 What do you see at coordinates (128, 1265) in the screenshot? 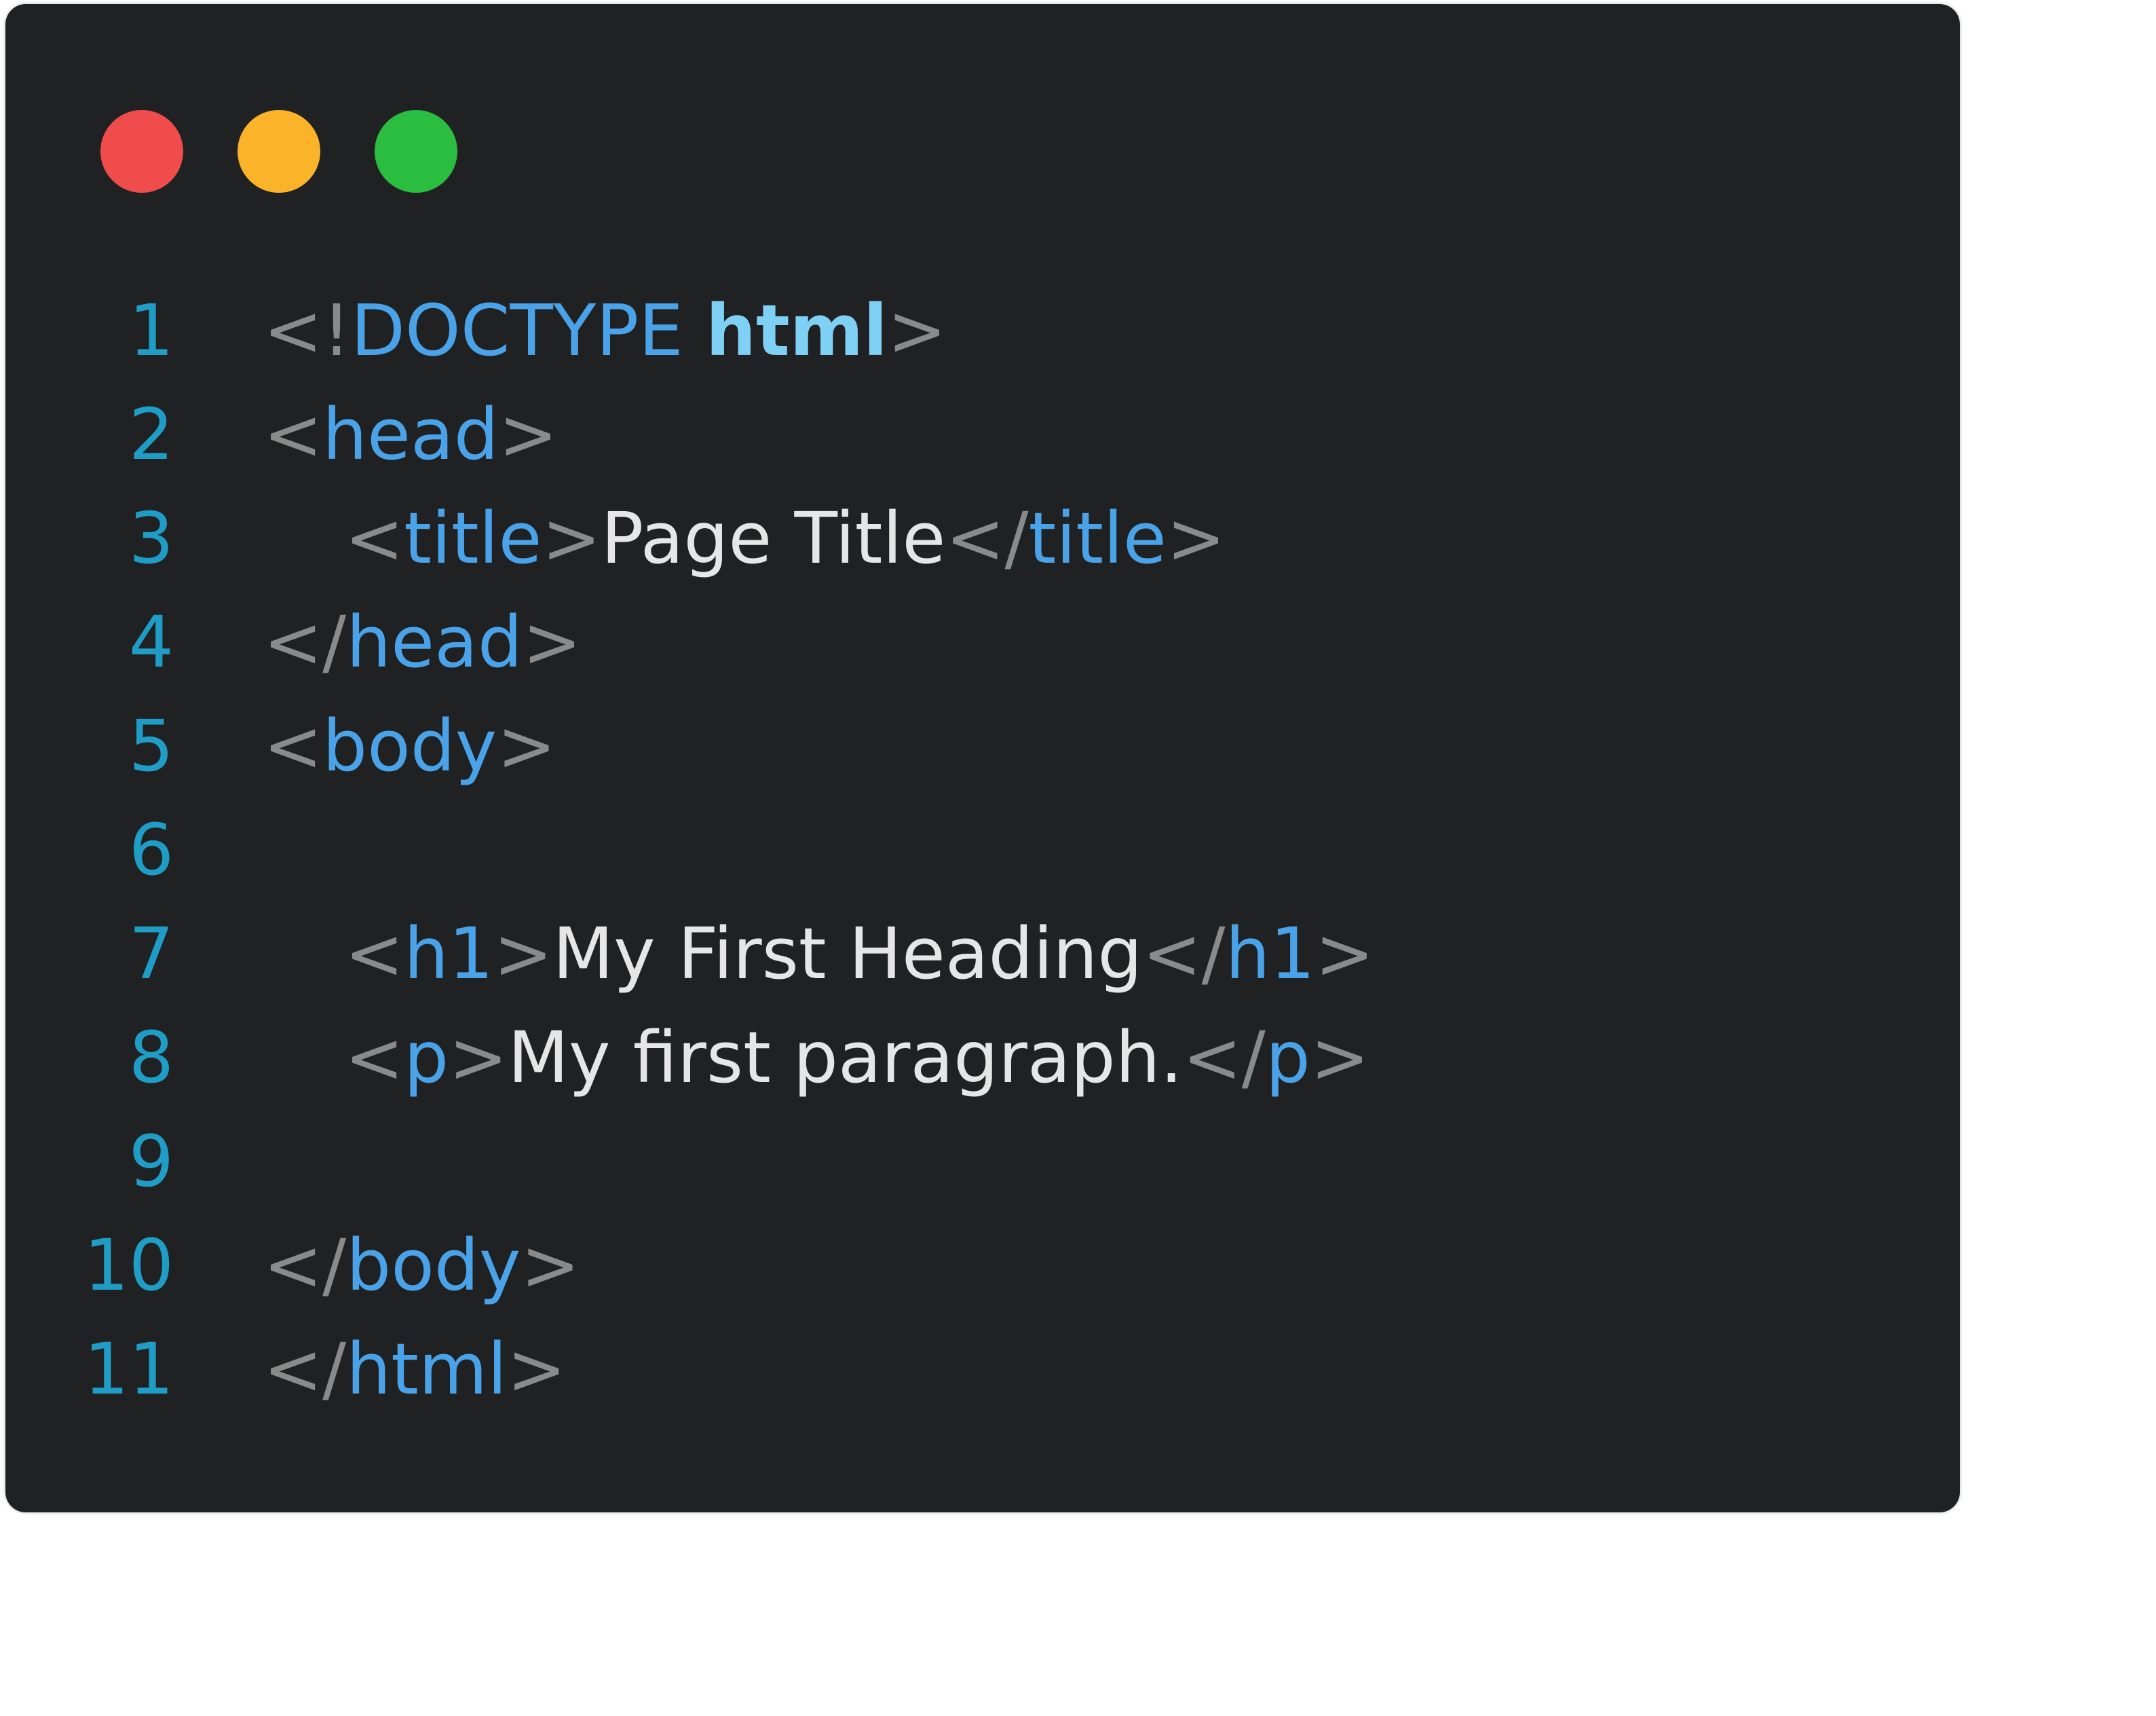
I see `line-number: 10` at bounding box center [128, 1265].